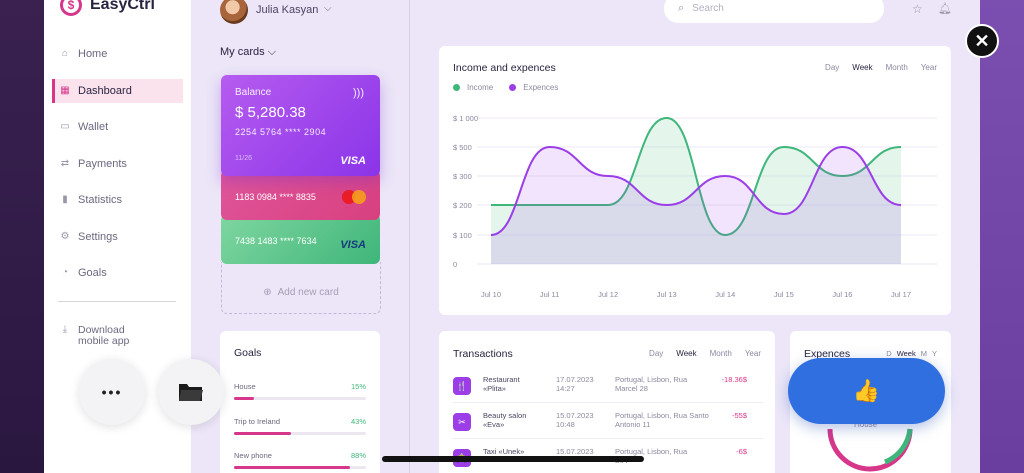 The height and width of the screenshot is (473, 1024). What do you see at coordinates (462, 422) in the screenshot?
I see `scissors-icon: ✂` at bounding box center [462, 422].